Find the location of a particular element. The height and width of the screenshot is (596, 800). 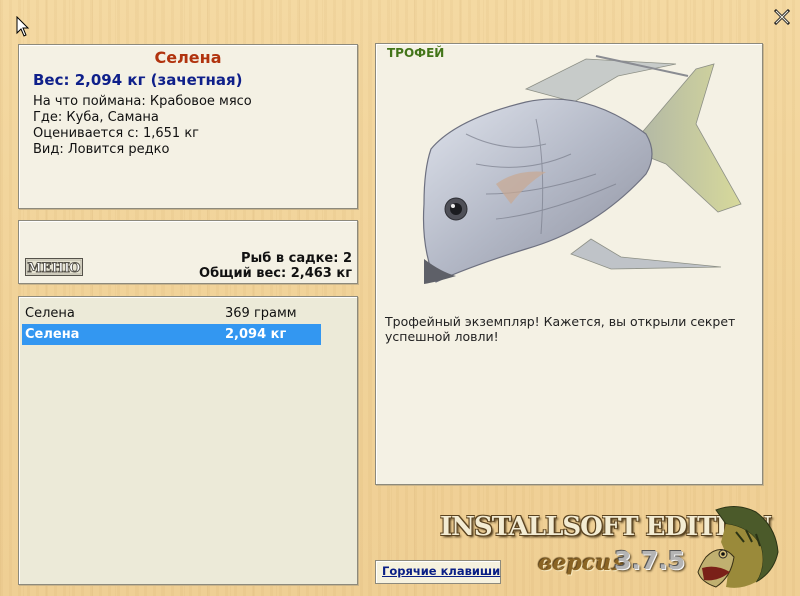

list-item-weight: 369 грамм is located at coordinates (261, 313).